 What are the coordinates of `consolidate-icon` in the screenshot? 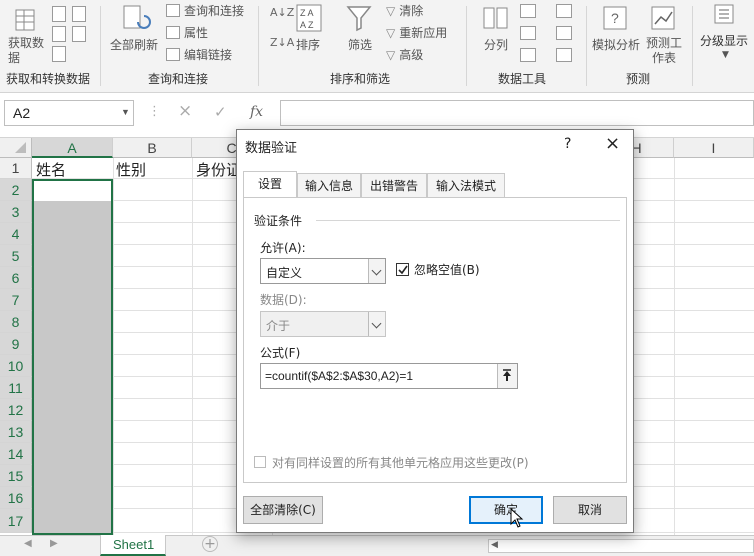 It's located at (564, 12).